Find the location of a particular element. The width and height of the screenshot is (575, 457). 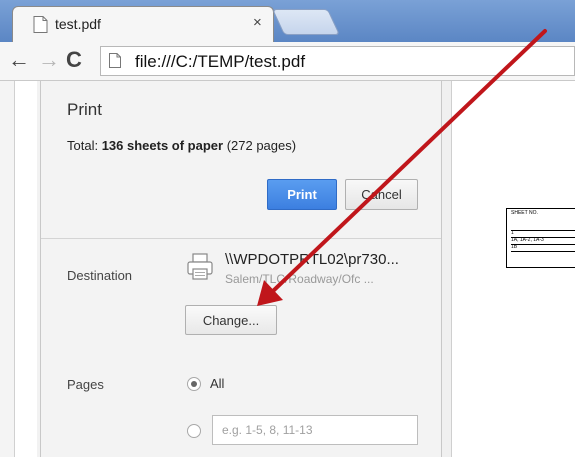

back-button: ← is located at coordinates (19, 60).